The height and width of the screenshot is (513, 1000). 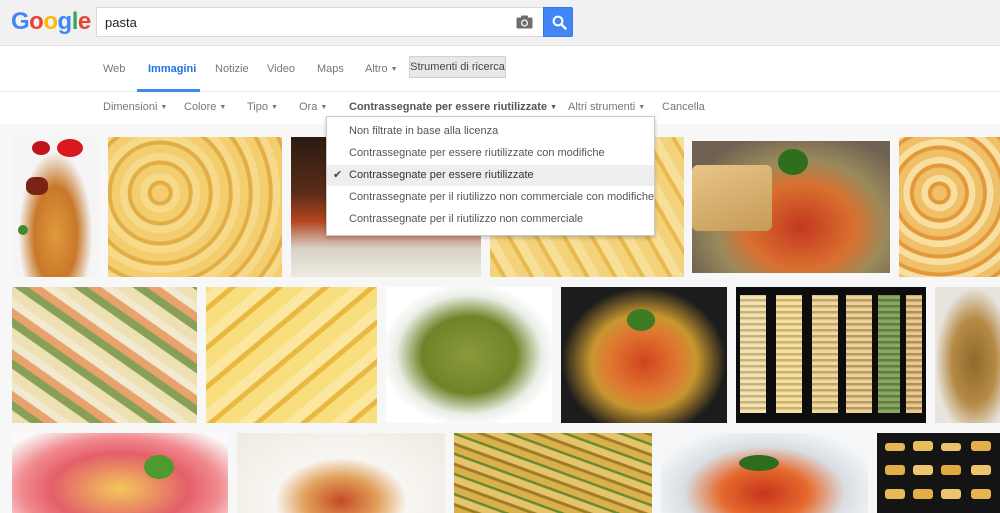 What do you see at coordinates (457, 67) in the screenshot?
I see `search-tools-button: Strumenti di ricerca` at bounding box center [457, 67].